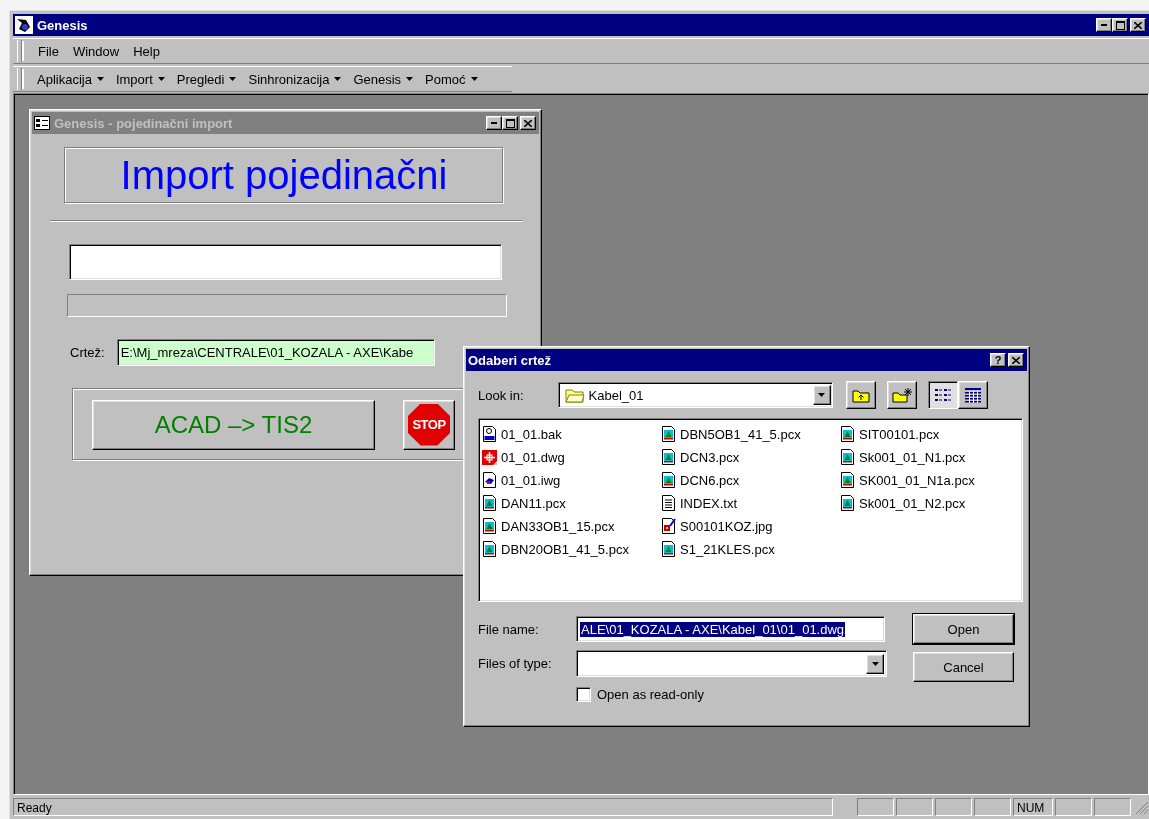  I want to click on file-name-field: ALE\01_KOZALA - AXE\Kabel_01\01_01.dwg, so click(730, 629).